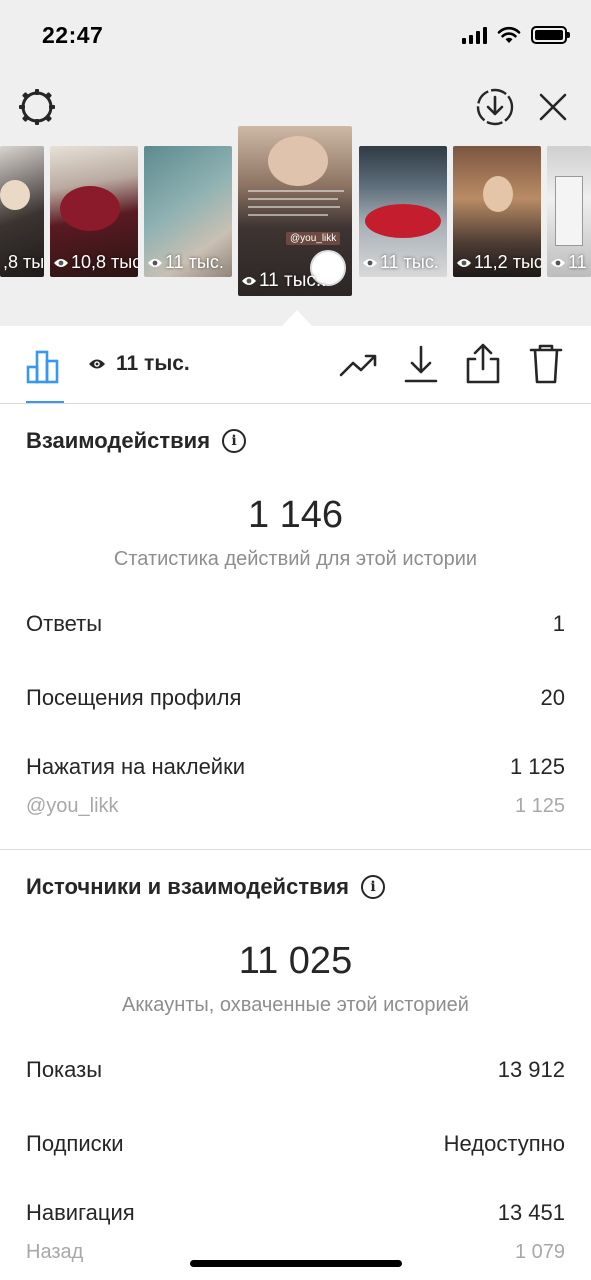 This screenshot has height=1280, width=591. I want to click on stat-value: Недоступно, so click(504, 1143).